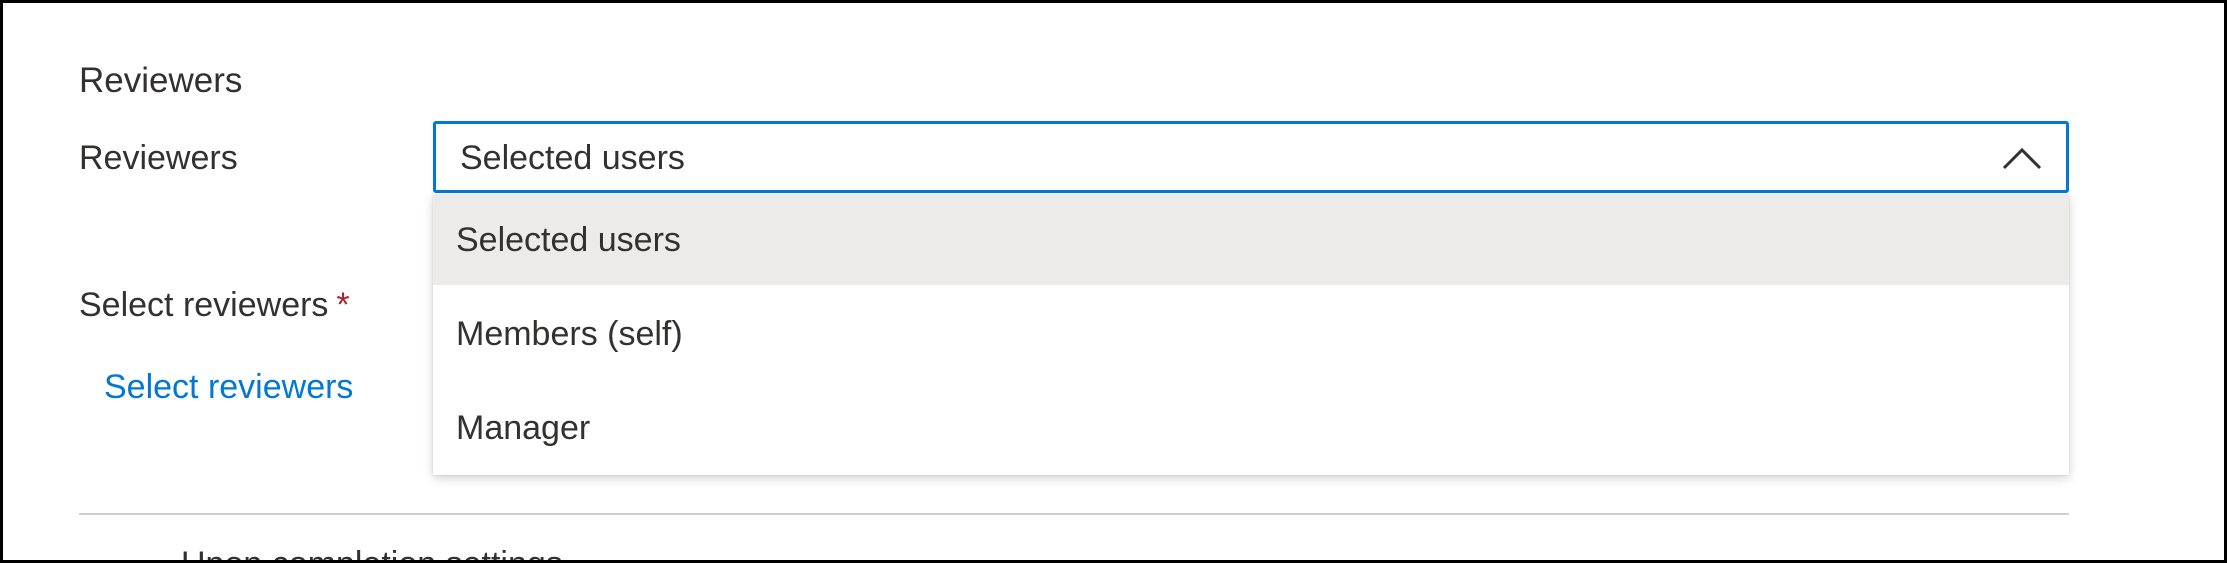 This screenshot has height=563, width=2227. I want to click on reviewers-dropdown: Selected users, so click(1251, 157).